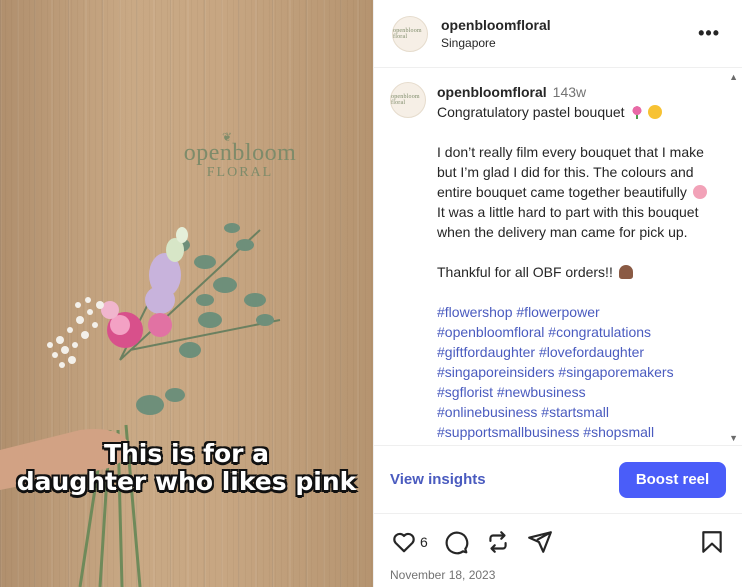 The image size is (742, 587). Describe the element at coordinates (492, 92) in the screenshot. I see `caption-username: openbloomfloral` at that location.